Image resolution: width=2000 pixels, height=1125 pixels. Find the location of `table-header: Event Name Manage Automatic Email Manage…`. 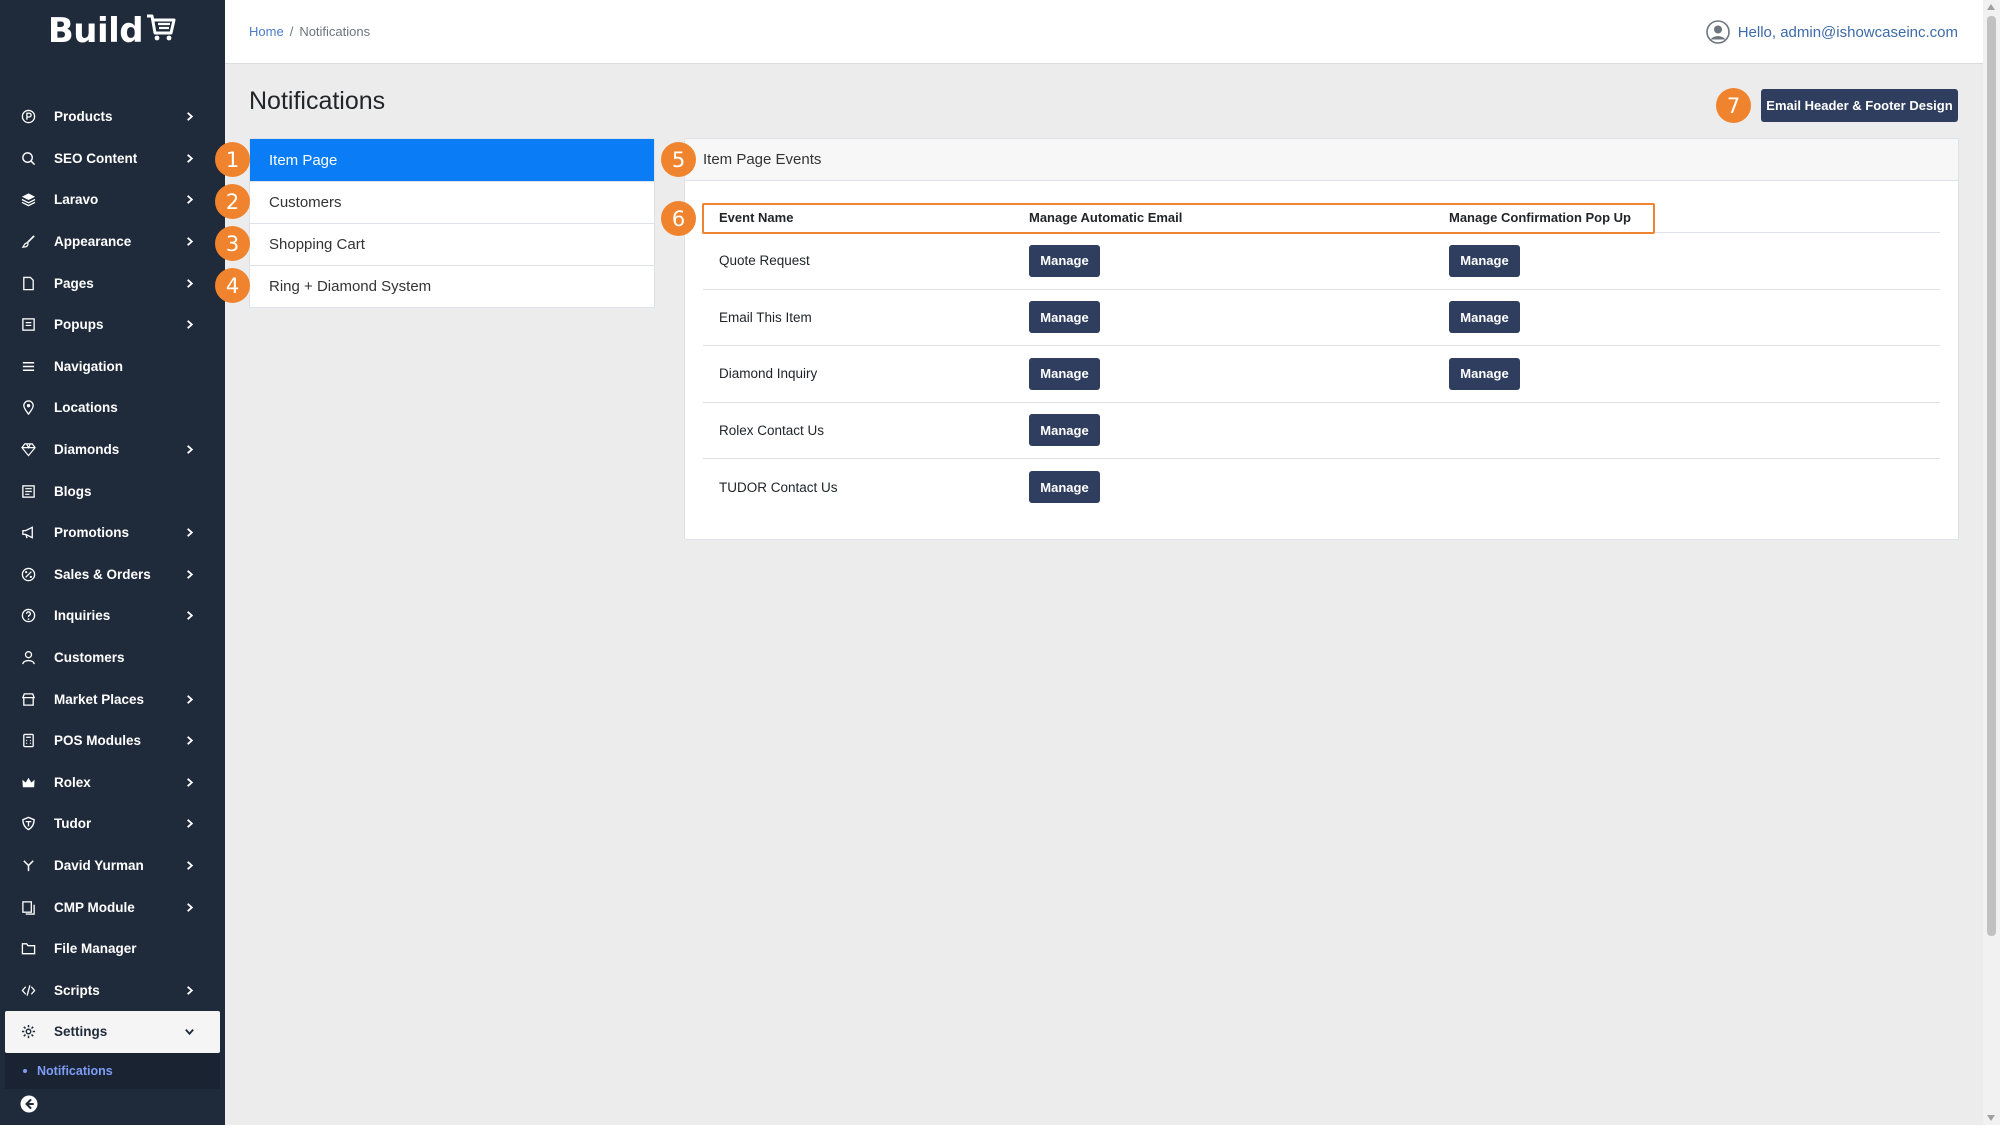

table-header: Event Name Manage Automatic Email Manage… is located at coordinates (1321, 218).